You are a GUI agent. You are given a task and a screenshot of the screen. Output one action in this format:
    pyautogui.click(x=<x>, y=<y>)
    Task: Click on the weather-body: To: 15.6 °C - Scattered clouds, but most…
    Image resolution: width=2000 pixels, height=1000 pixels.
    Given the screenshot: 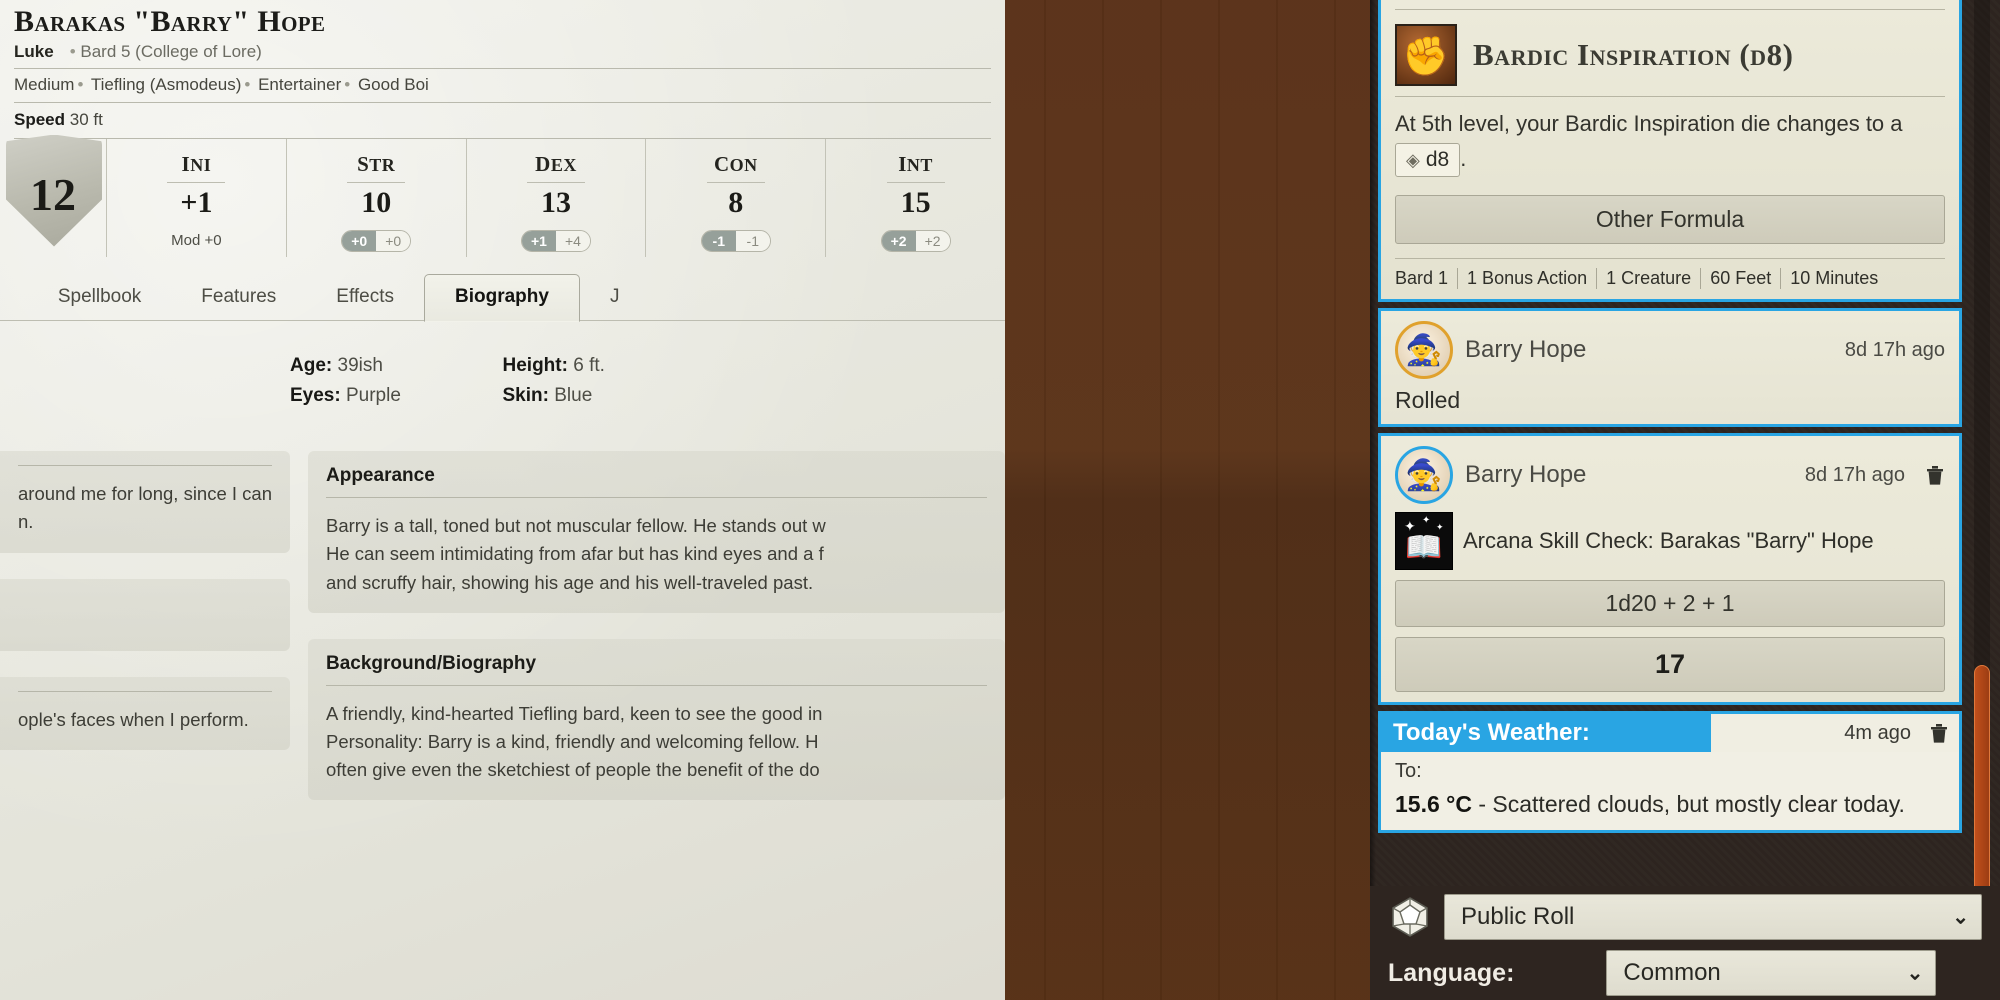 What is the action you would take?
    pyautogui.click(x=1670, y=791)
    